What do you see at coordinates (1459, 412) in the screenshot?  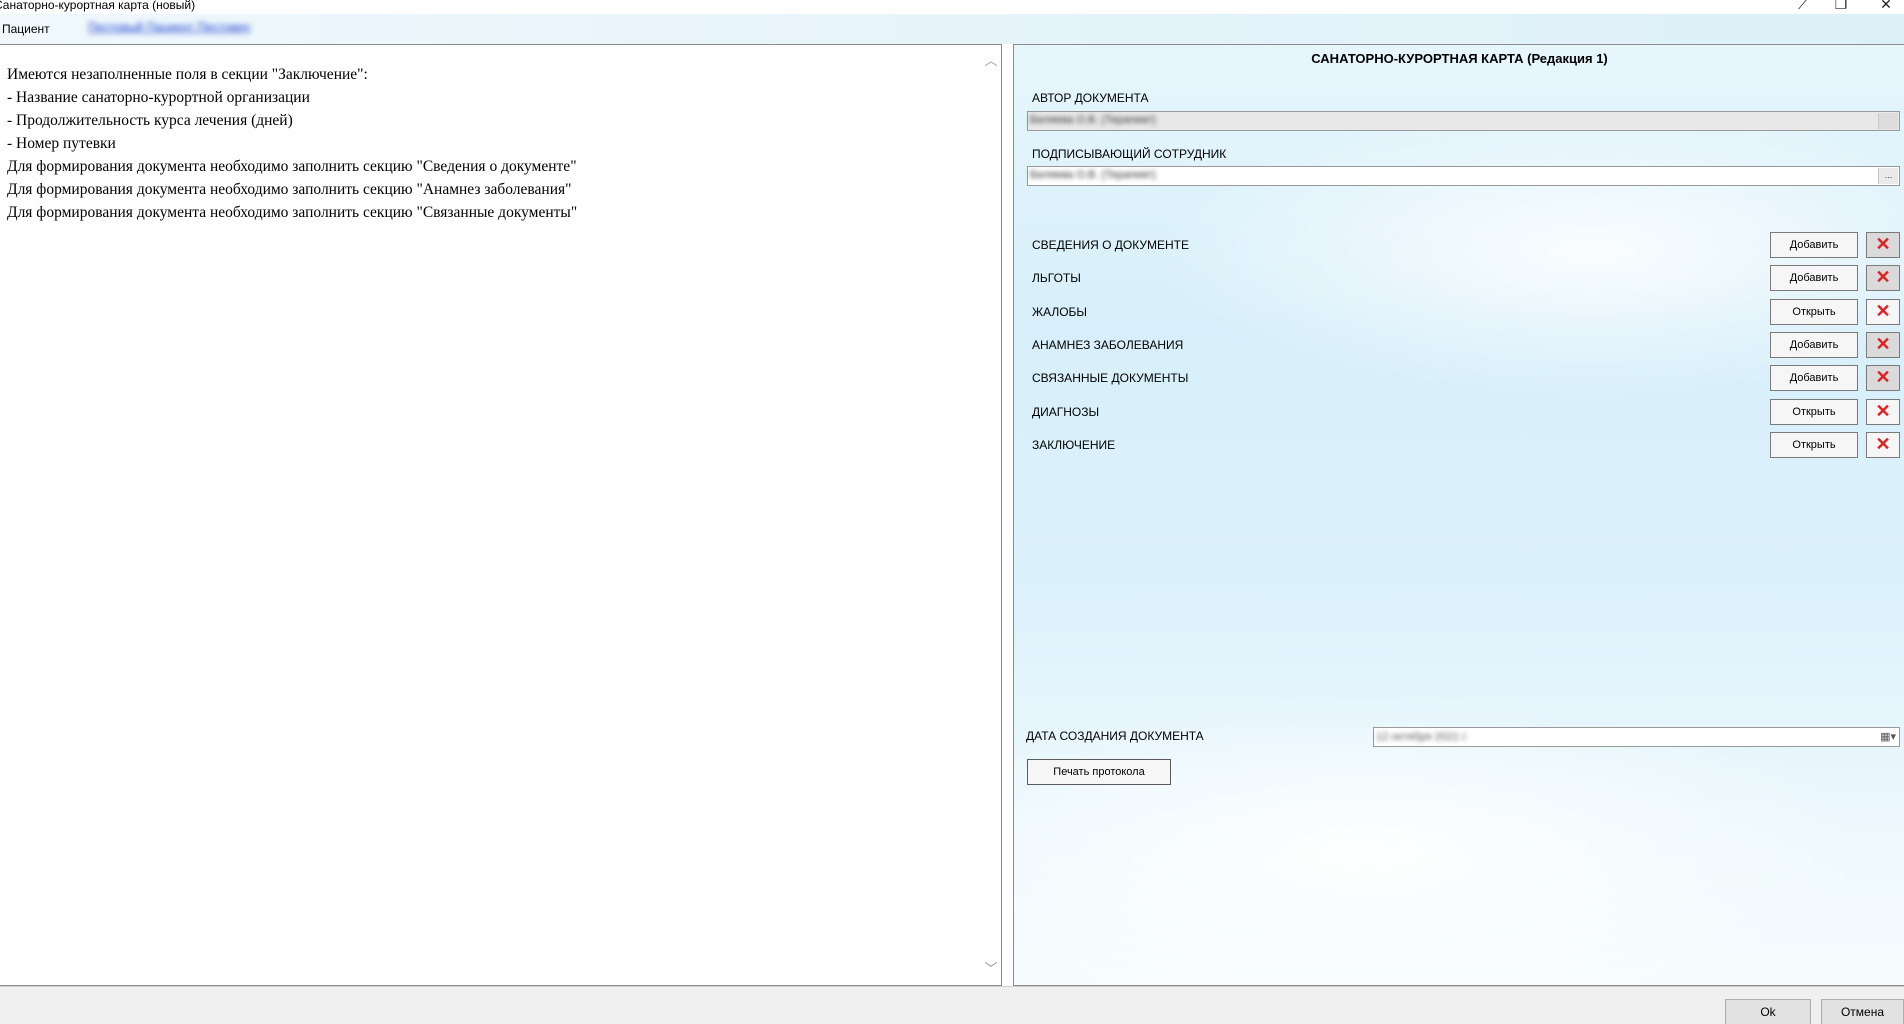 I see `section-row-diagnoses: ДИАГНОЗЫ Открыть ✕` at bounding box center [1459, 412].